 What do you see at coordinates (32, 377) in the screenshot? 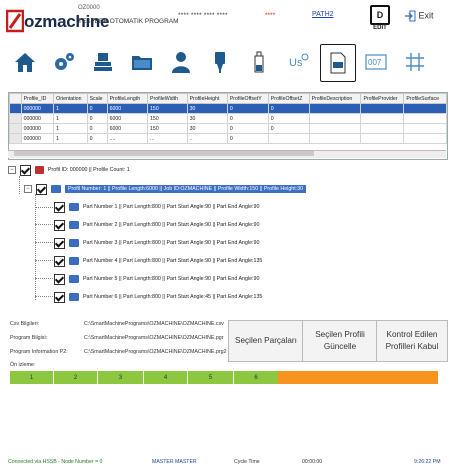
I see `preview-segment: 1` at bounding box center [32, 377].